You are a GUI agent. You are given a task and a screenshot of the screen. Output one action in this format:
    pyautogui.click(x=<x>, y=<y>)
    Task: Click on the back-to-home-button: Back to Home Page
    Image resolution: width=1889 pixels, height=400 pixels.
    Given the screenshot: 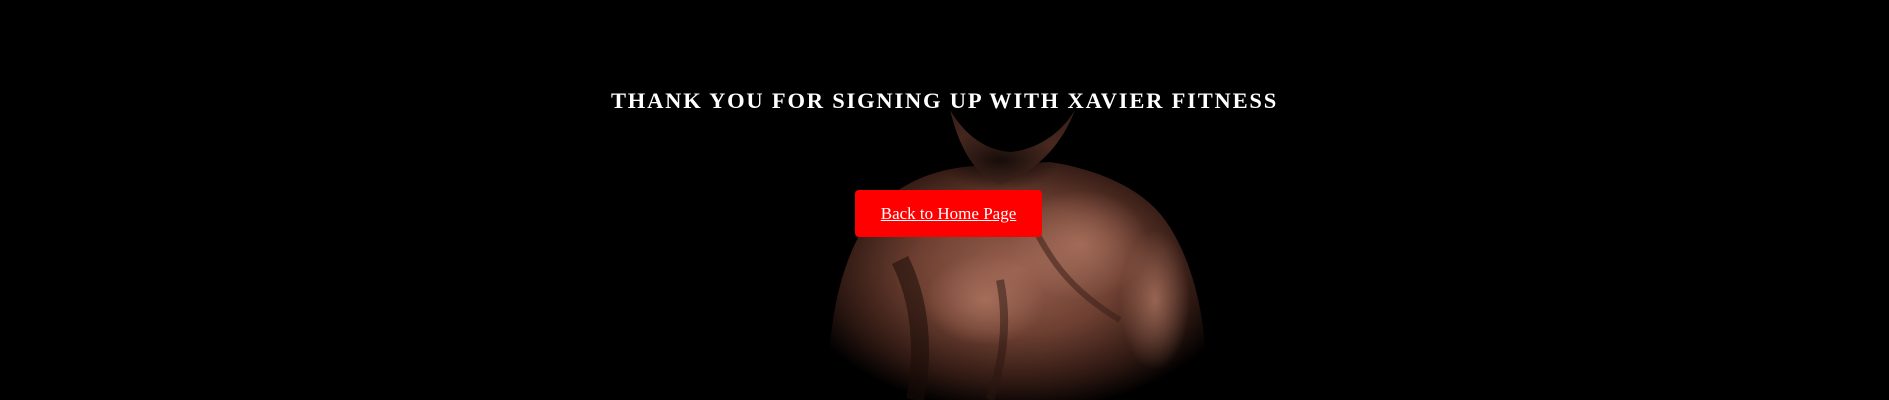 What is the action you would take?
    pyautogui.click(x=948, y=213)
    